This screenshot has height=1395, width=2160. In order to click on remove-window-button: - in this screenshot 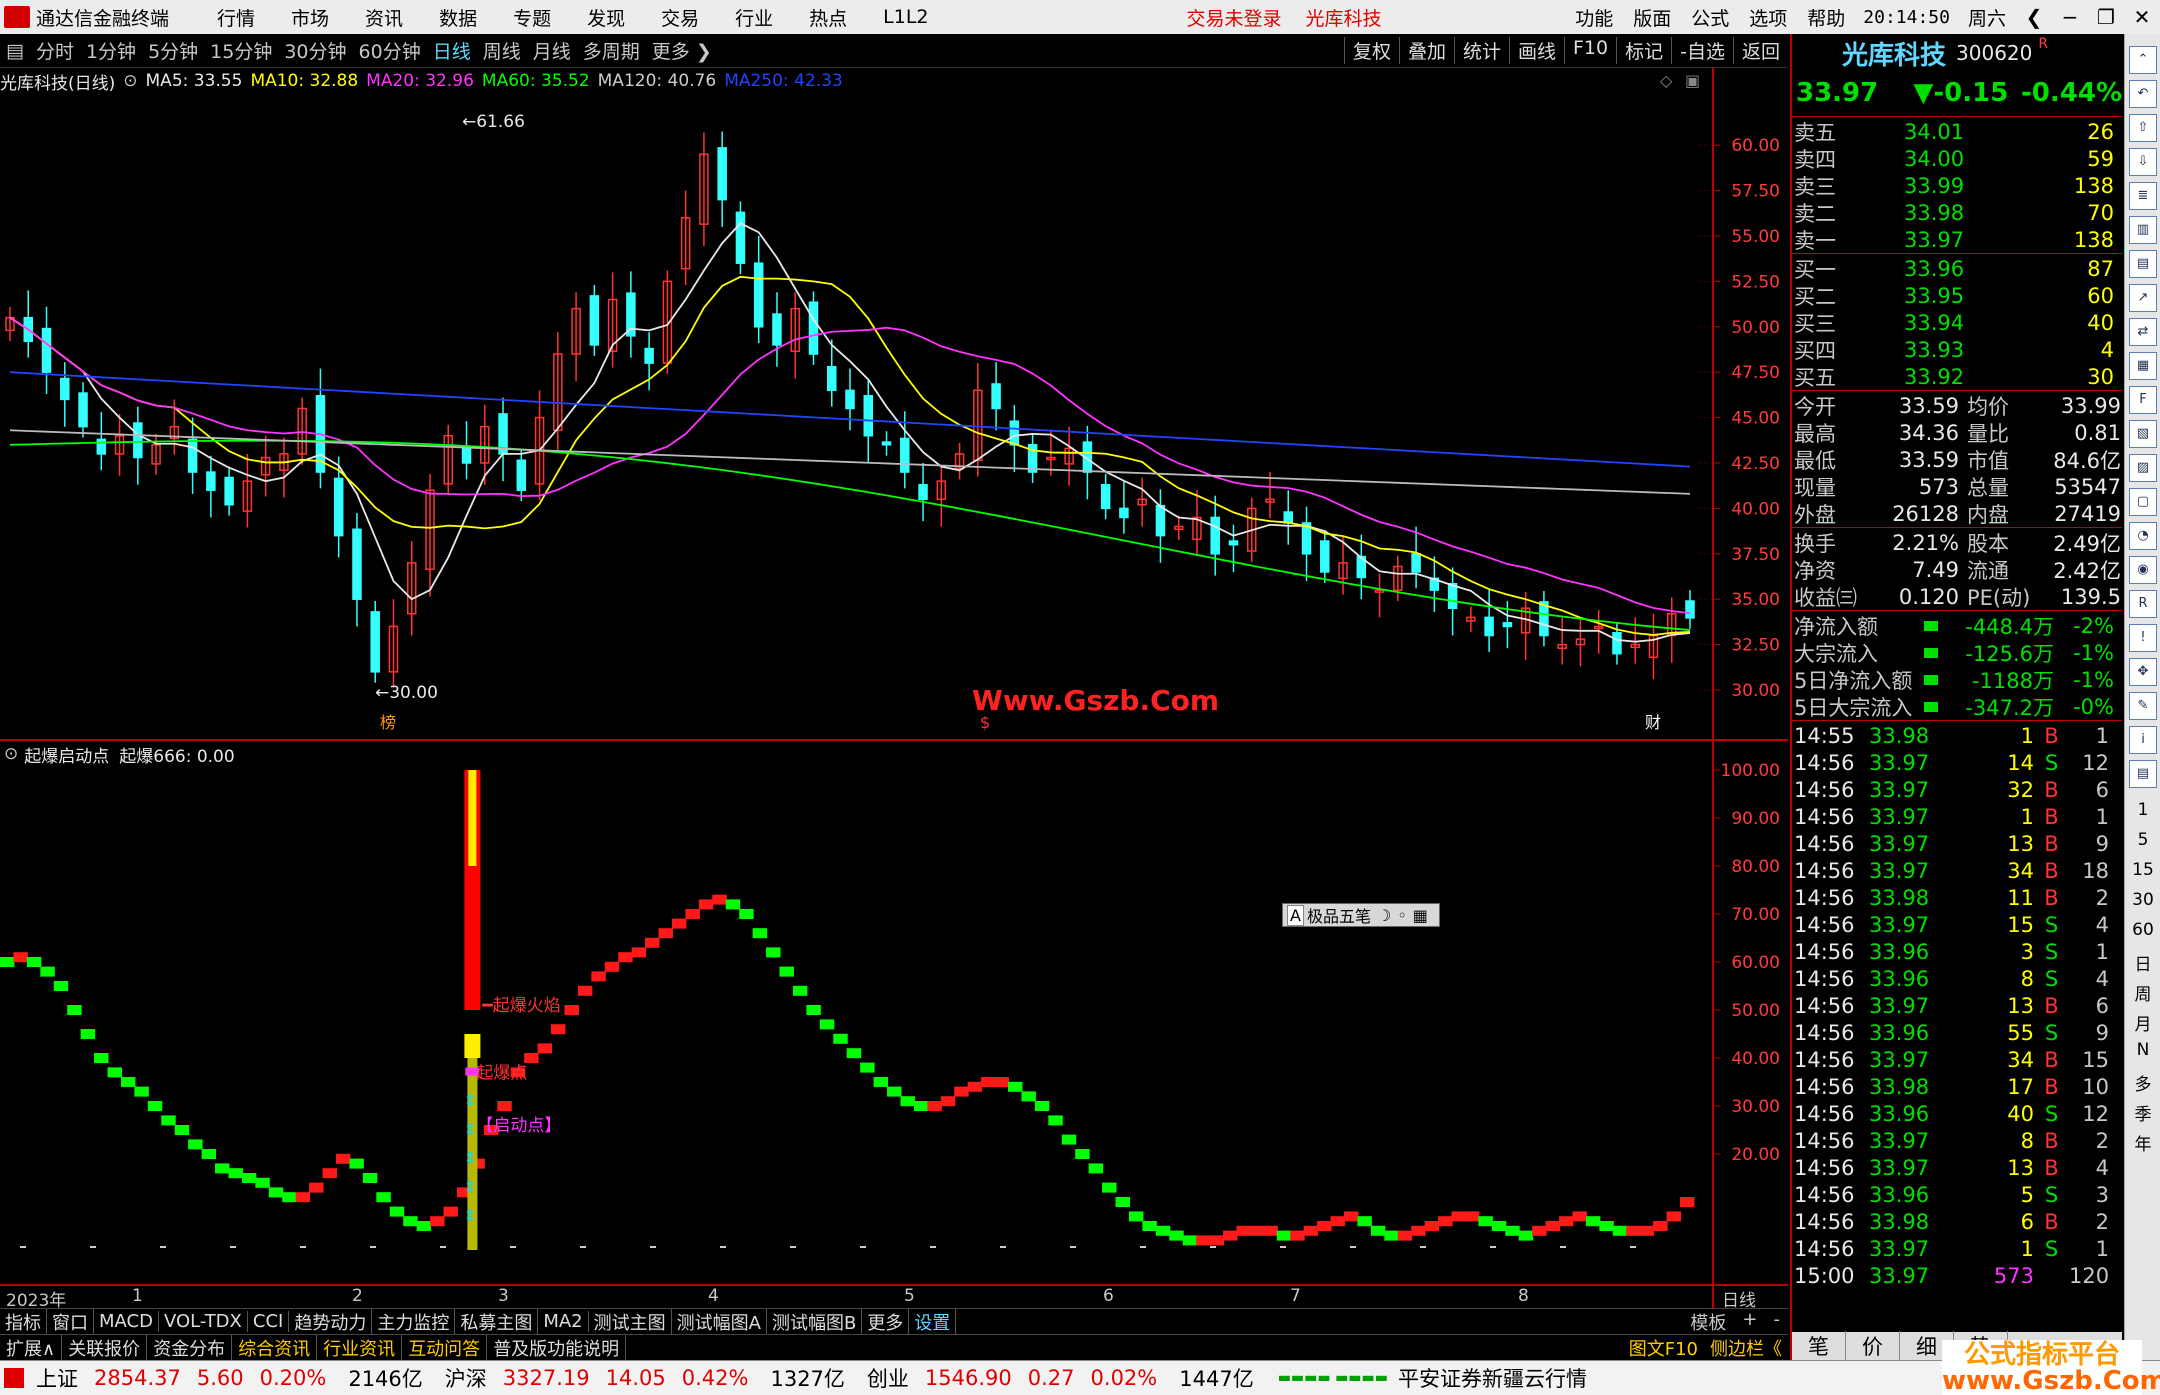, I will do `click(1777, 1322)`.